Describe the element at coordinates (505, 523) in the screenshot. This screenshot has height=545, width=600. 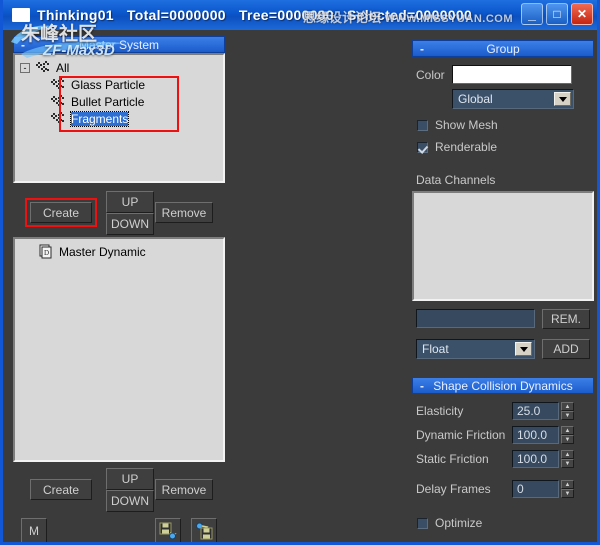
I see `optimize-checkbox: Optimize` at that location.